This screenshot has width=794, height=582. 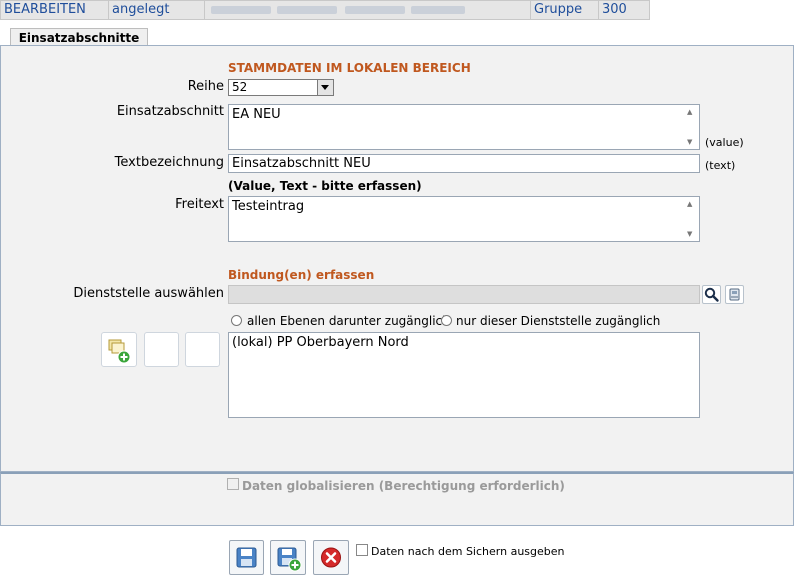 What do you see at coordinates (301, 275) in the screenshot?
I see `binding-title: Bindung(en) erfassen` at bounding box center [301, 275].